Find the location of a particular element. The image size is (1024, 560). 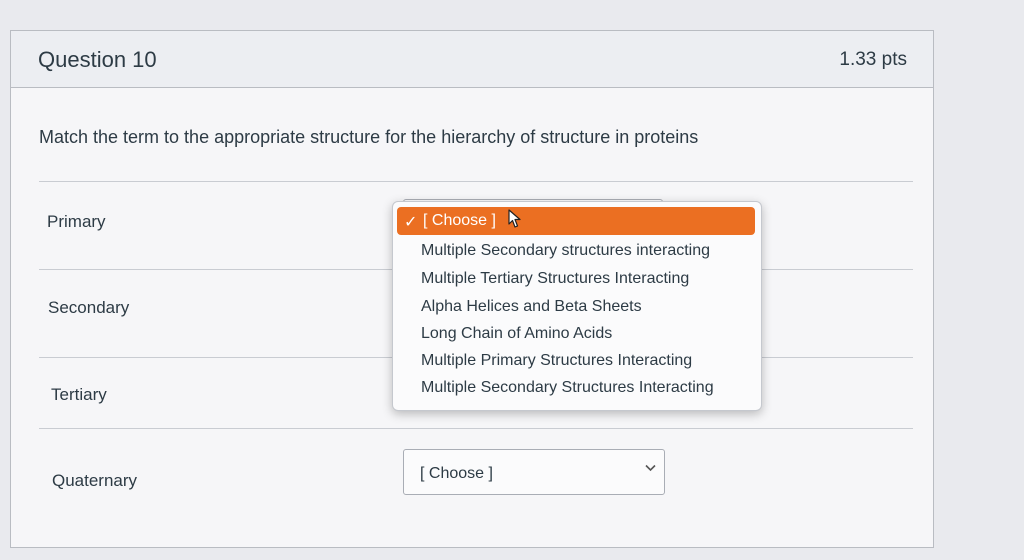

select-quaternary-value: [ Choose ] is located at coordinates (456, 473).